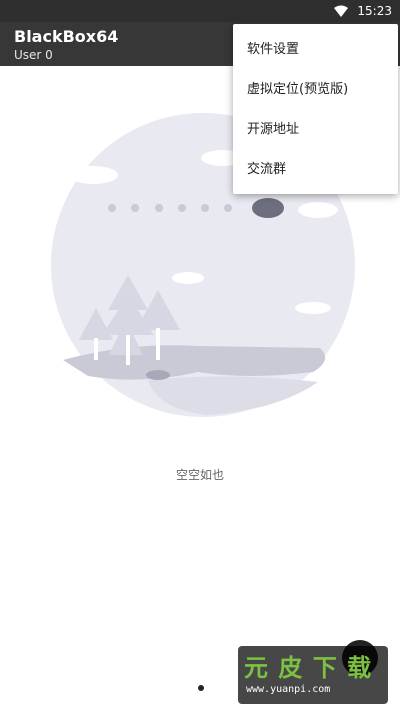 The width and height of the screenshot is (400, 711). I want to click on overflow-menu: 软件设置 虚拟定位(预览版) 开源地址 交流群, so click(315, 109).